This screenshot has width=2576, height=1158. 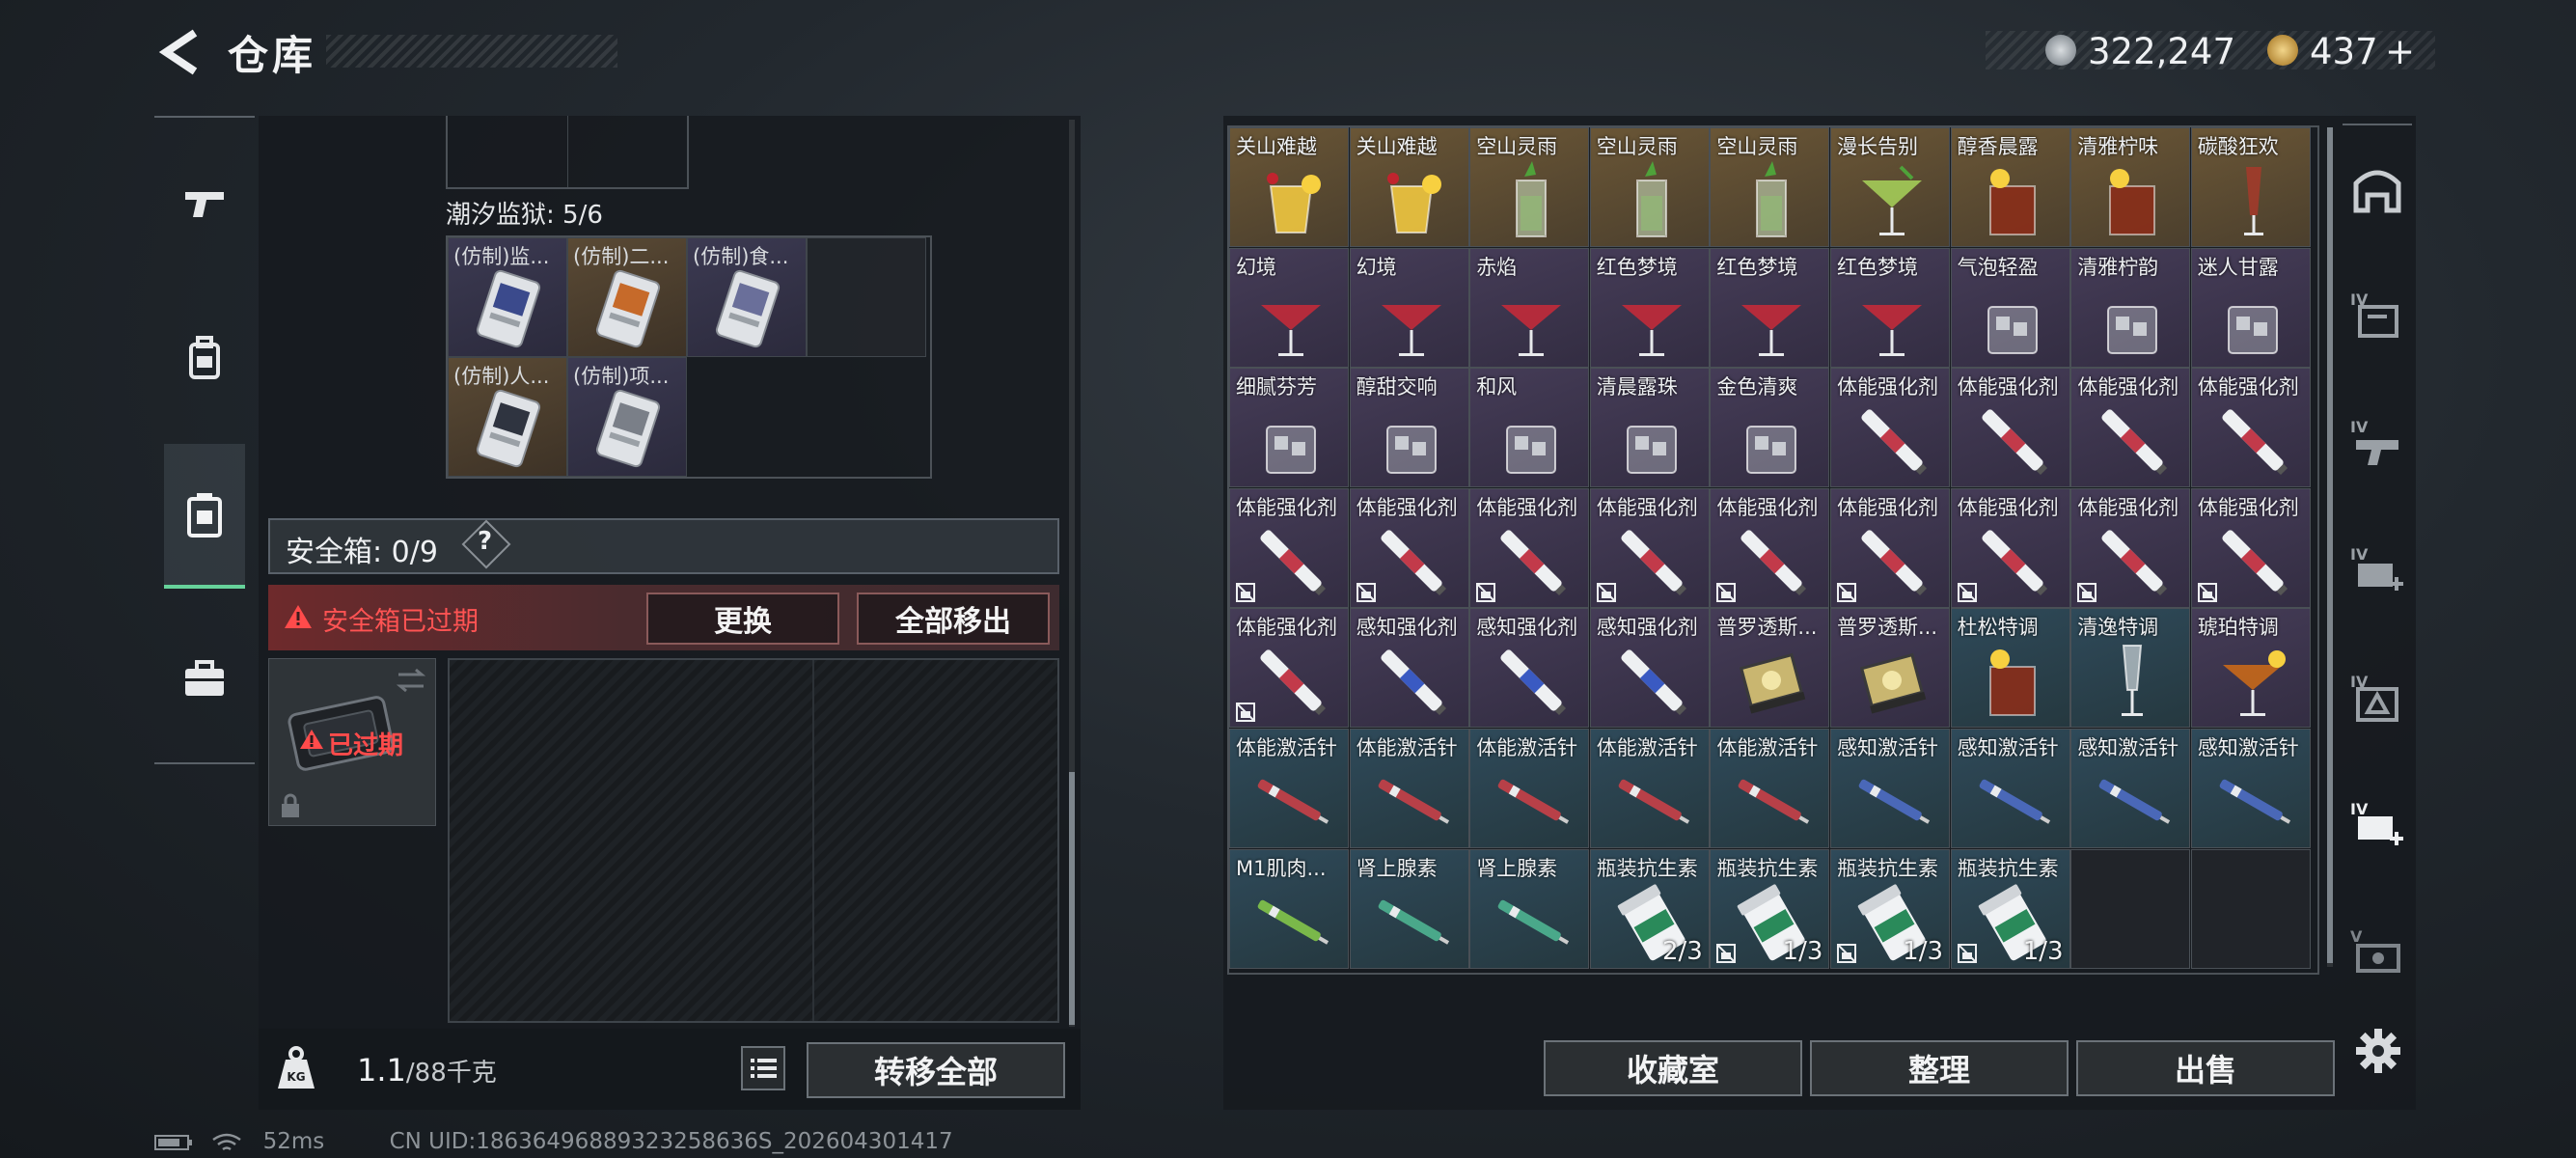 What do you see at coordinates (227, 1141) in the screenshot?
I see `wifi-icon` at bounding box center [227, 1141].